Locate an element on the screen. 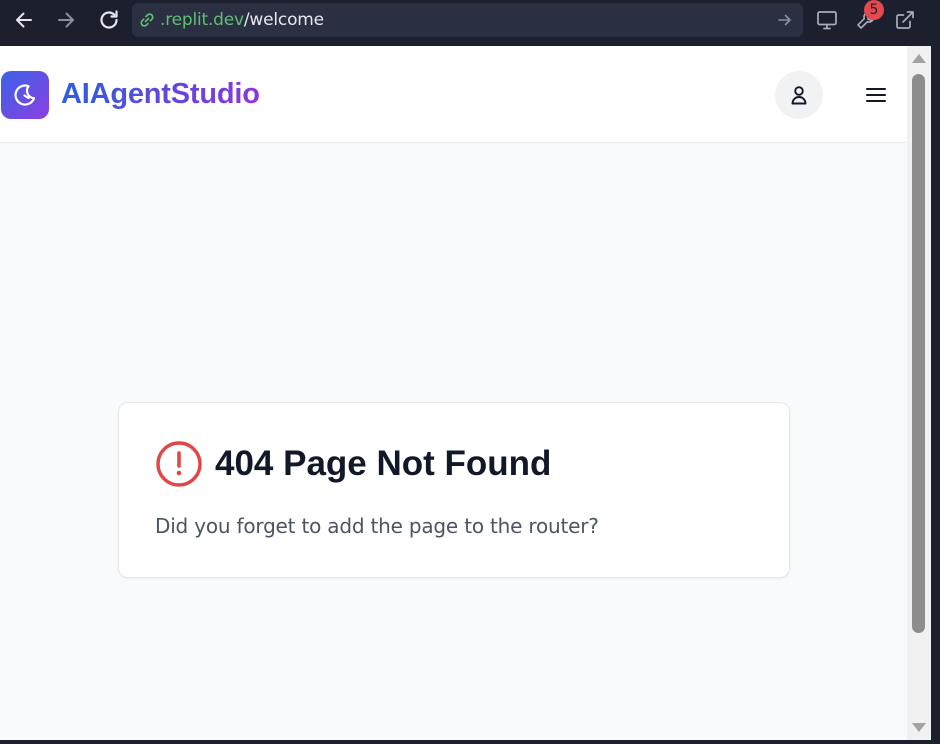  alert-circle-icon is located at coordinates (179, 464).